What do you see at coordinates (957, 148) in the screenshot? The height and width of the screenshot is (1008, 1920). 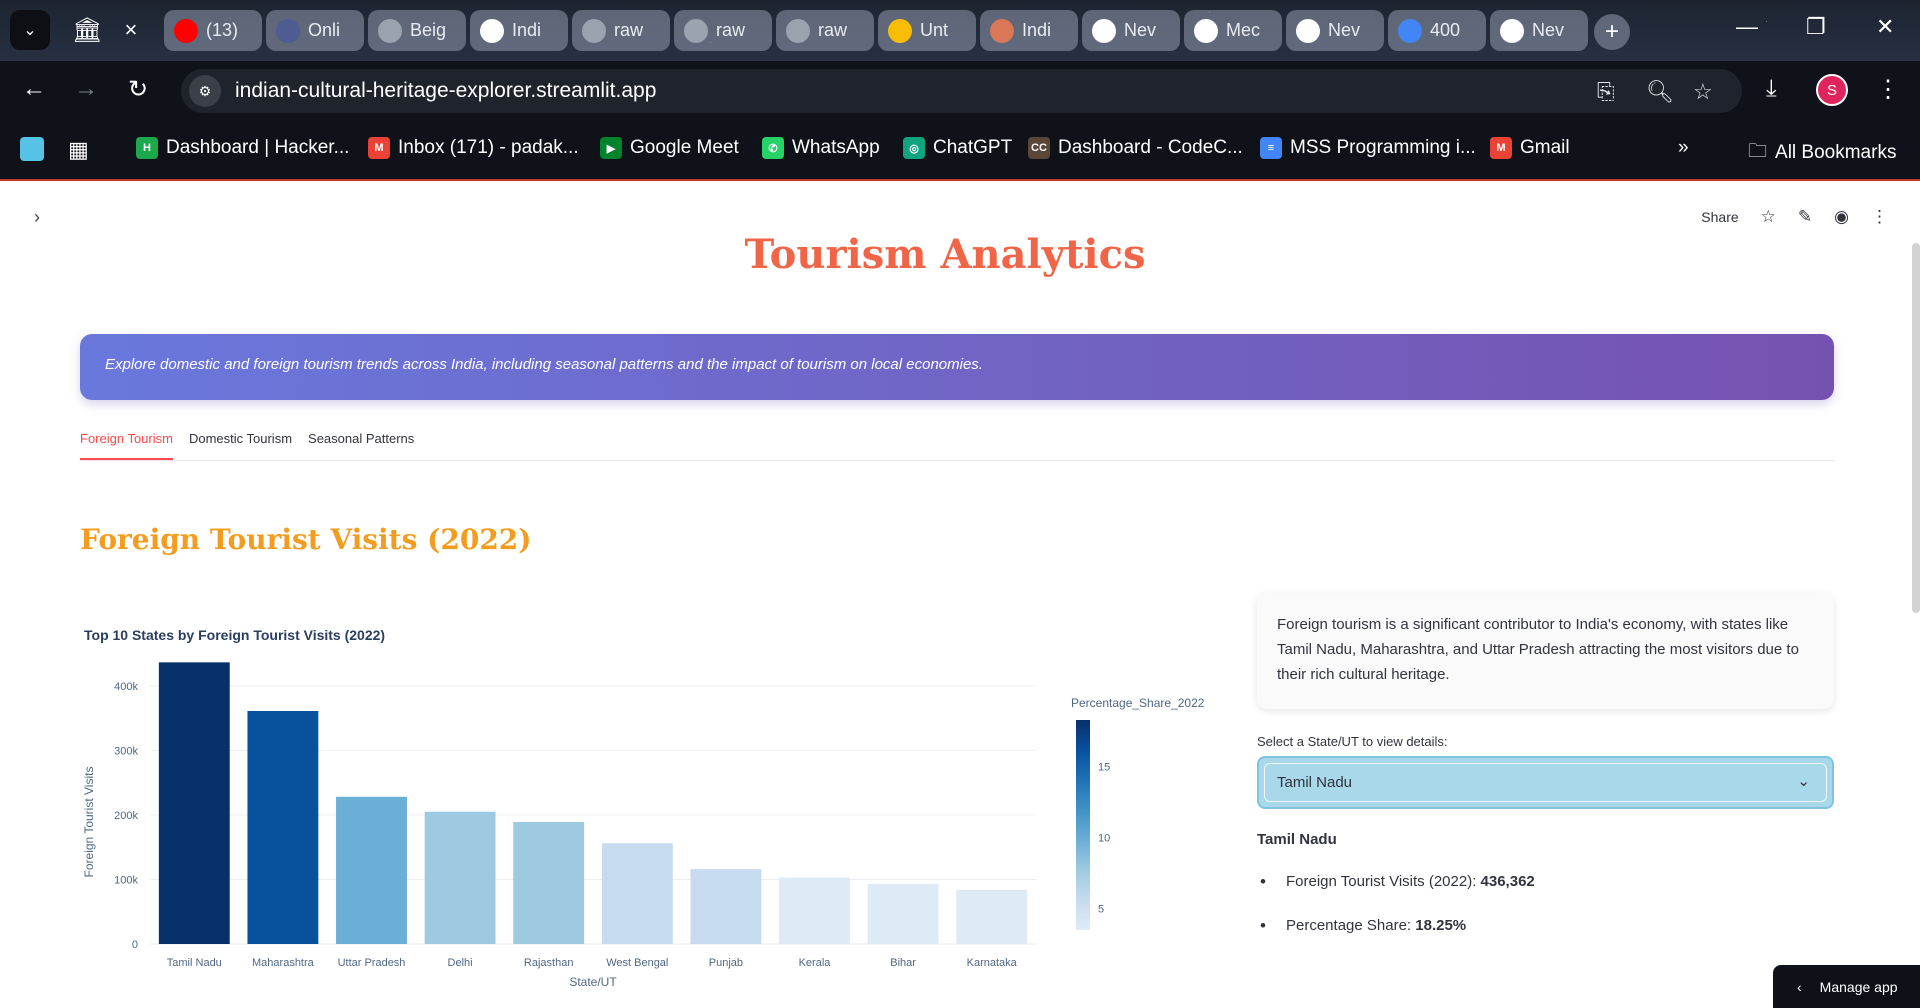 I see `bookmark-item: ◎ ChatGPT` at bounding box center [957, 148].